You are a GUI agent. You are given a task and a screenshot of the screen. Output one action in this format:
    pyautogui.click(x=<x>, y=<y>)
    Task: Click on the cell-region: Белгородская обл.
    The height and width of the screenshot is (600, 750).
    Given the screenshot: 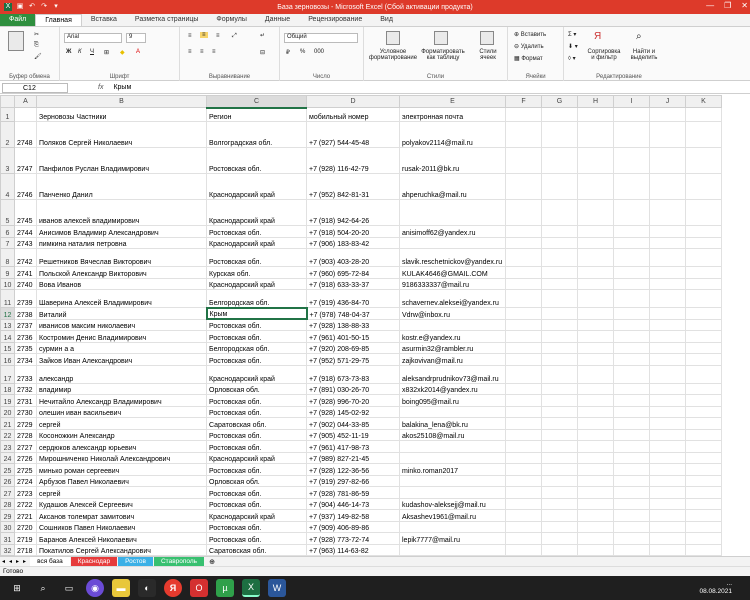 What is the action you would take?
    pyautogui.click(x=256, y=298)
    